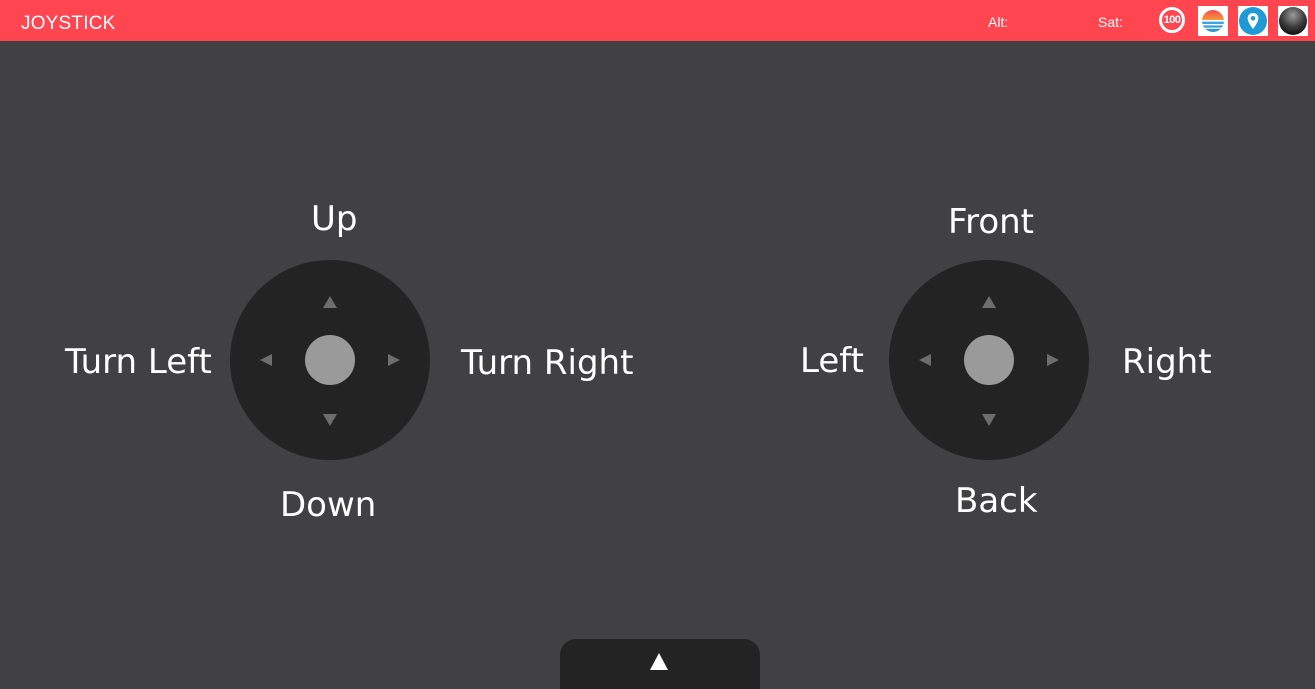 This screenshot has width=1315, height=689. What do you see at coordinates (1110, 22) in the screenshot?
I see `satellite-label: Sat:` at bounding box center [1110, 22].